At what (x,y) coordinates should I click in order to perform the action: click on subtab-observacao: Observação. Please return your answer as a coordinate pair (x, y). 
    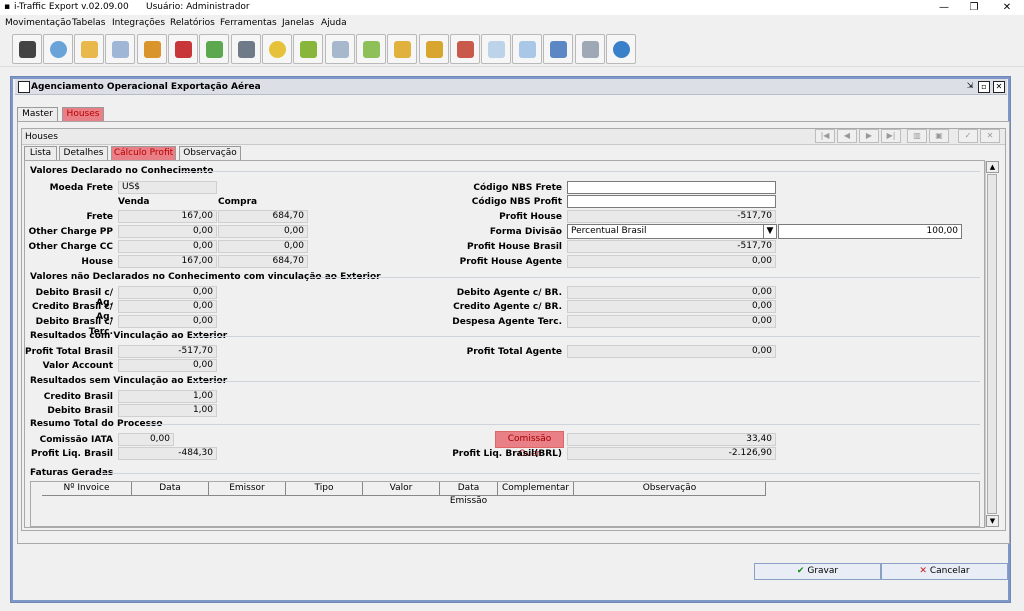
    Looking at the image, I should click on (210, 153).